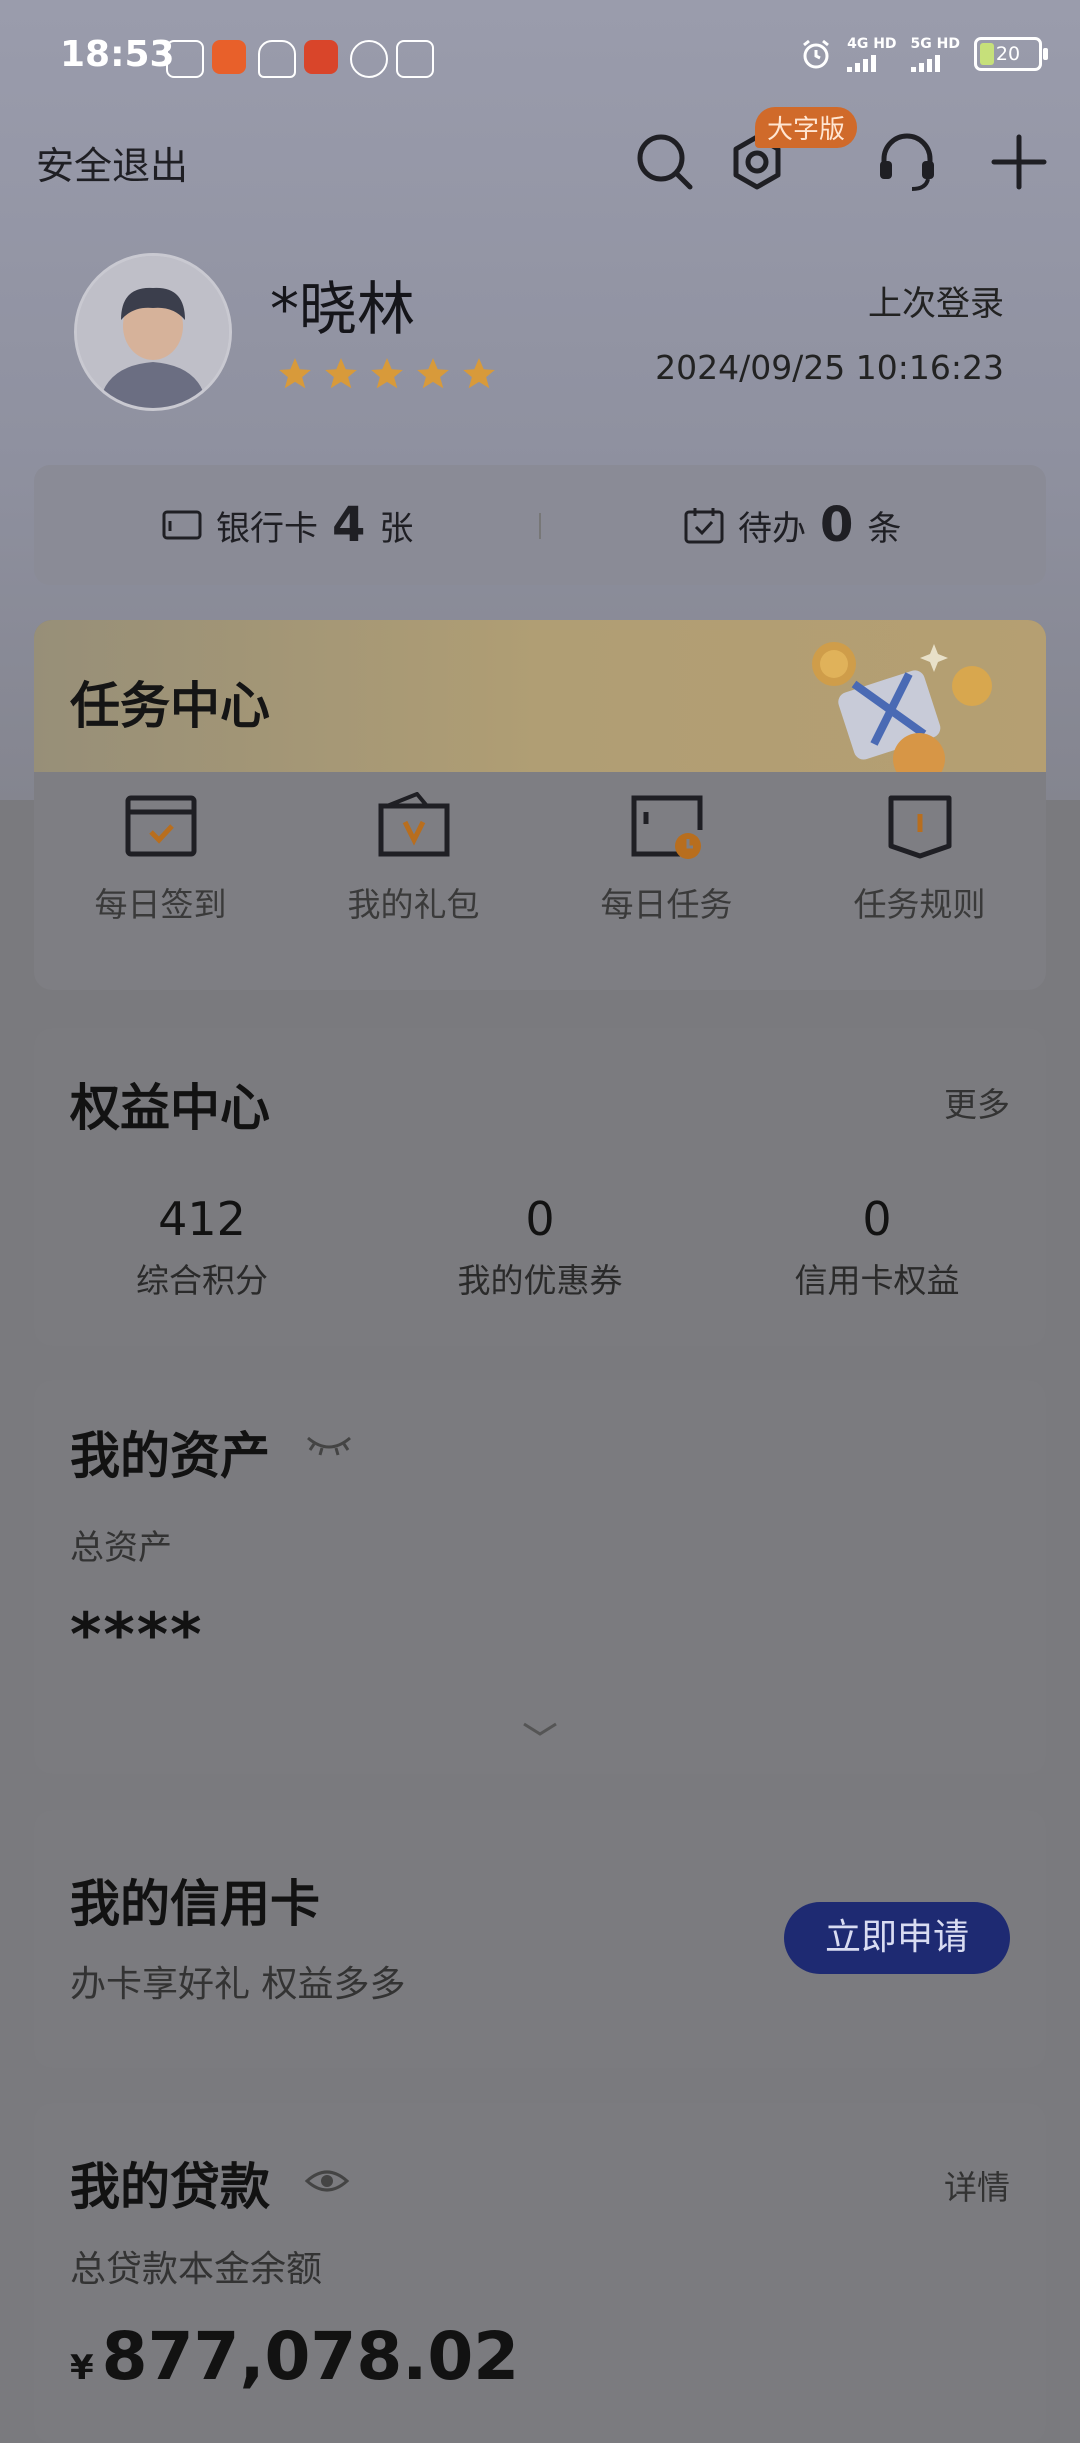  What do you see at coordinates (329, 1445) in the screenshot?
I see `eye-closed-icon` at bounding box center [329, 1445].